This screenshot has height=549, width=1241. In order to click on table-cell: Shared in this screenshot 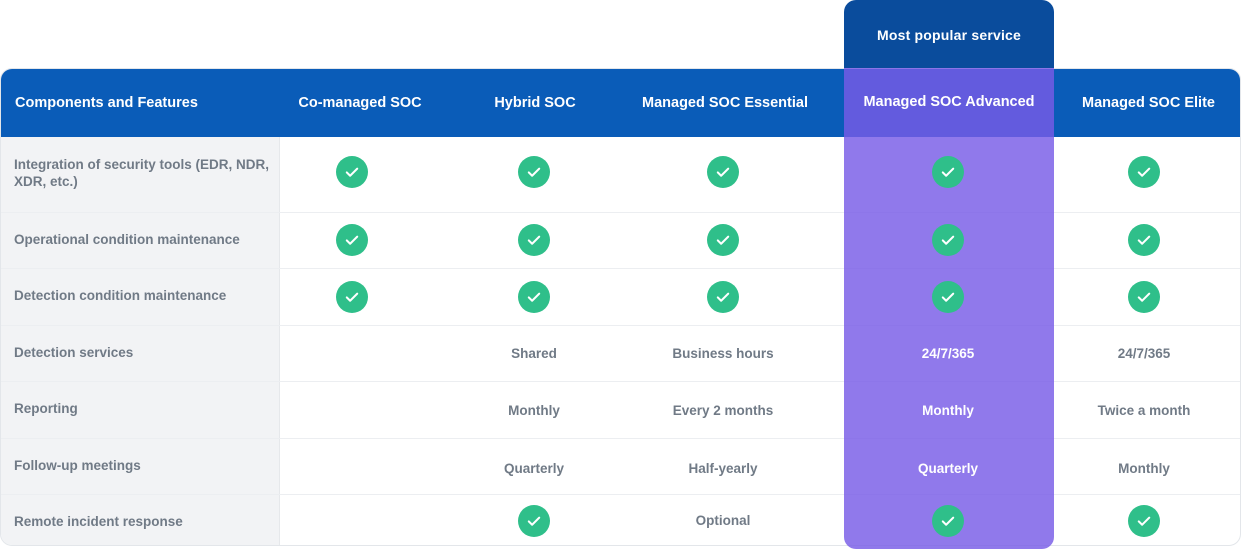, I will do `click(534, 353)`.